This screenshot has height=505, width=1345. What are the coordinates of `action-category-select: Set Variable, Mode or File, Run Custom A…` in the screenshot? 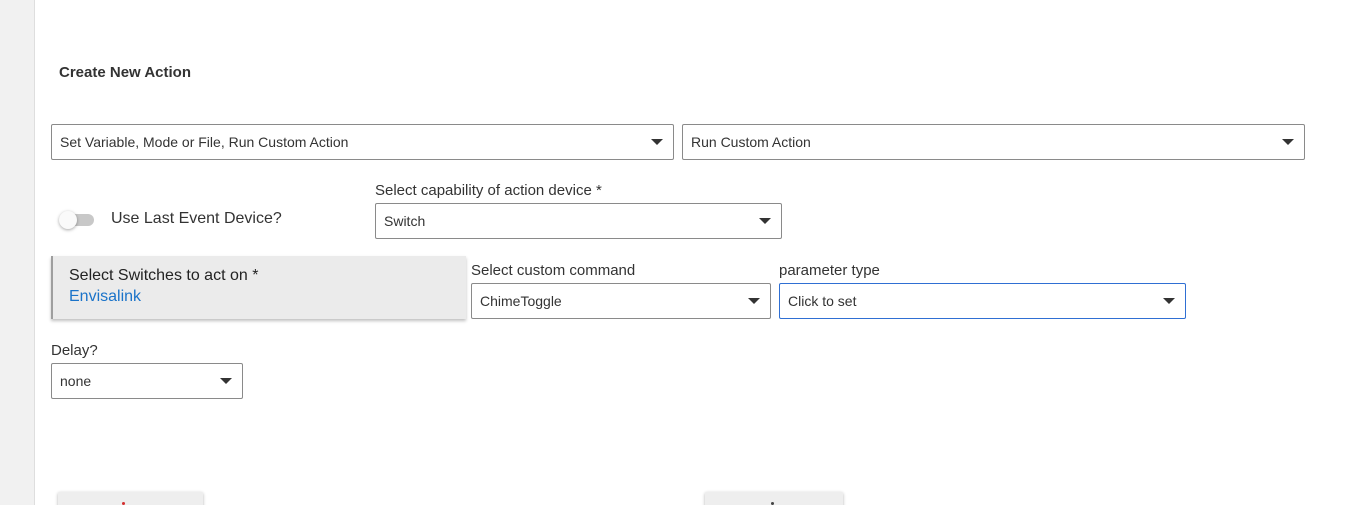 It's located at (362, 142).